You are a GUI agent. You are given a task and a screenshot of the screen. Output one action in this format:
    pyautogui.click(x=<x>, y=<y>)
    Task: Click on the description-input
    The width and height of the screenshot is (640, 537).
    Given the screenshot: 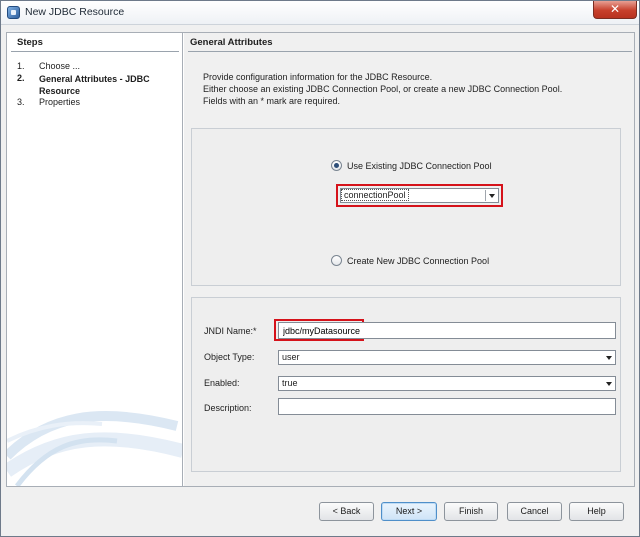 What is the action you would take?
    pyautogui.click(x=447, y=406)
    